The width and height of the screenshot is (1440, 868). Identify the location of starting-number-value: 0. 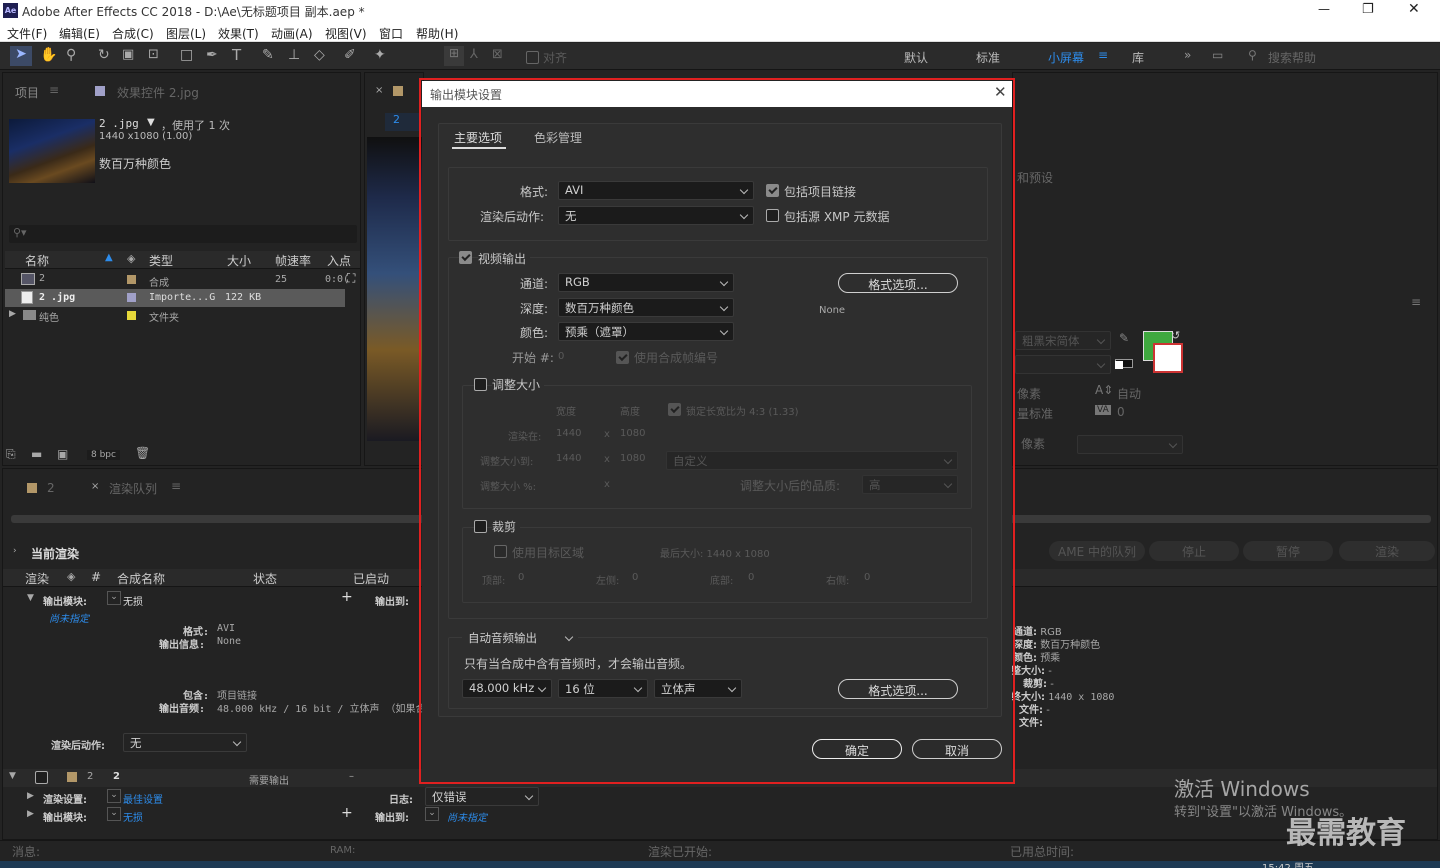
(561, 356).